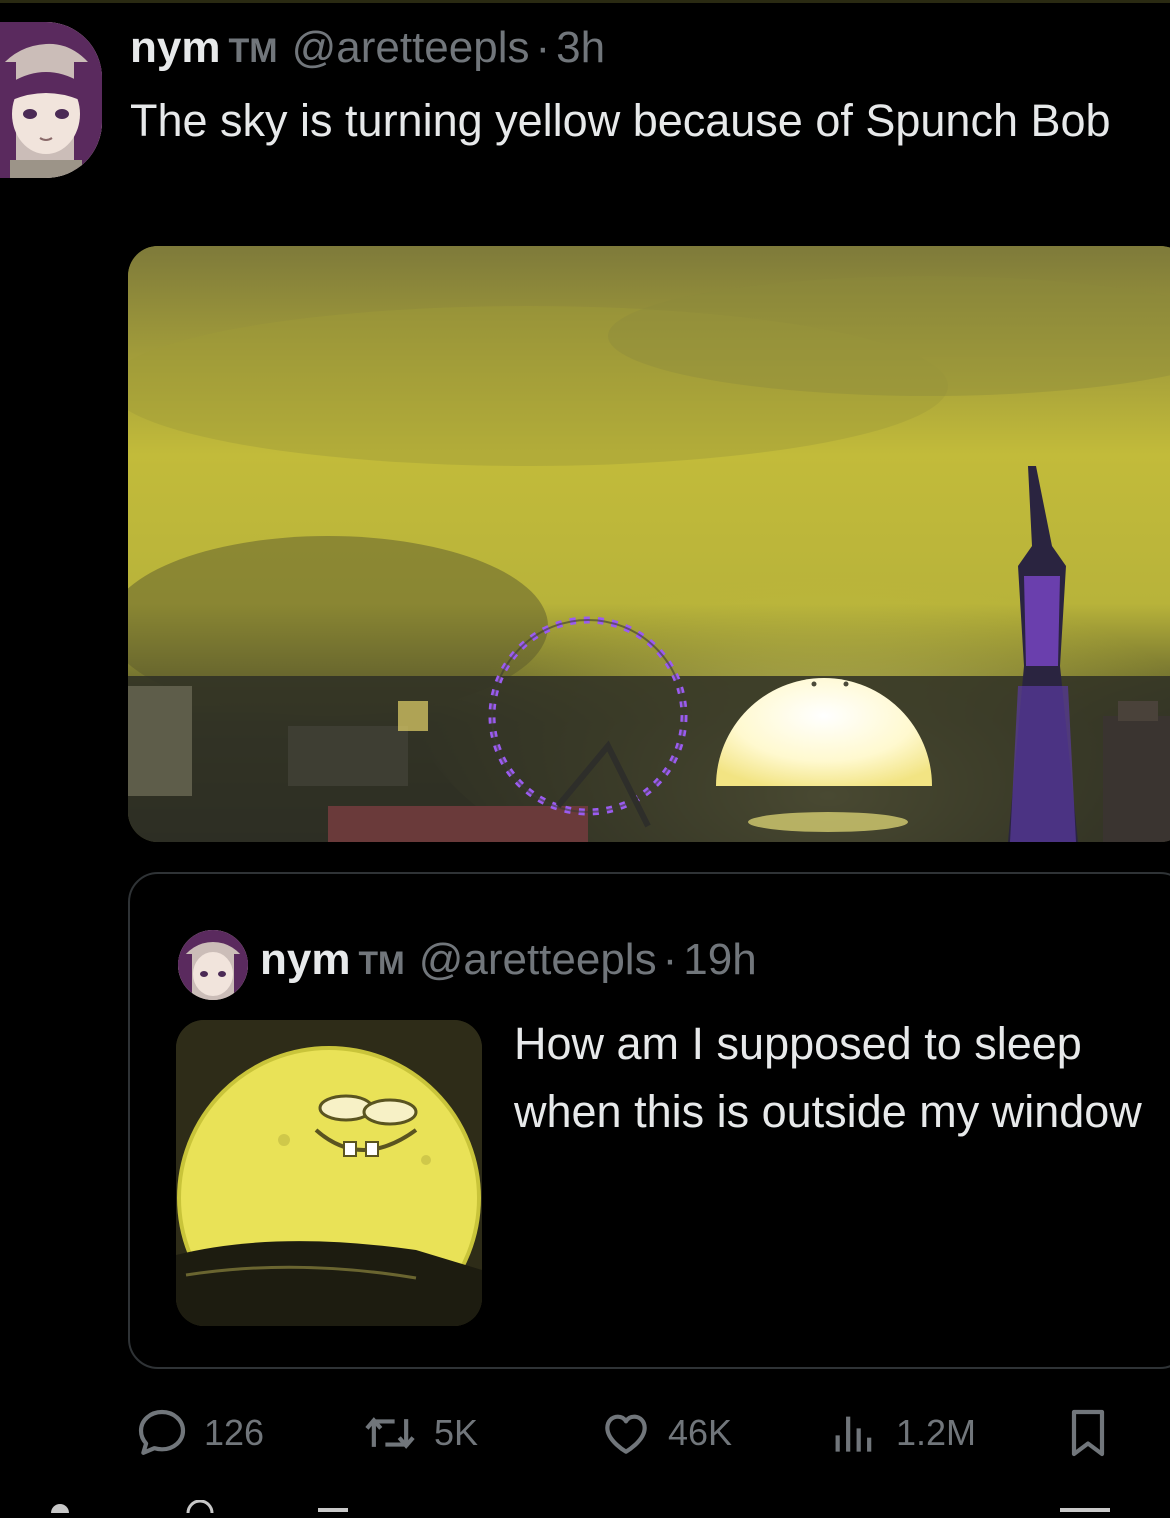 This screenshot has width=1170, height=1518. What do you see at coordinates (162, 1432) in the screenshot?
I see `reply-icon` at bounding box center [162, 1432].